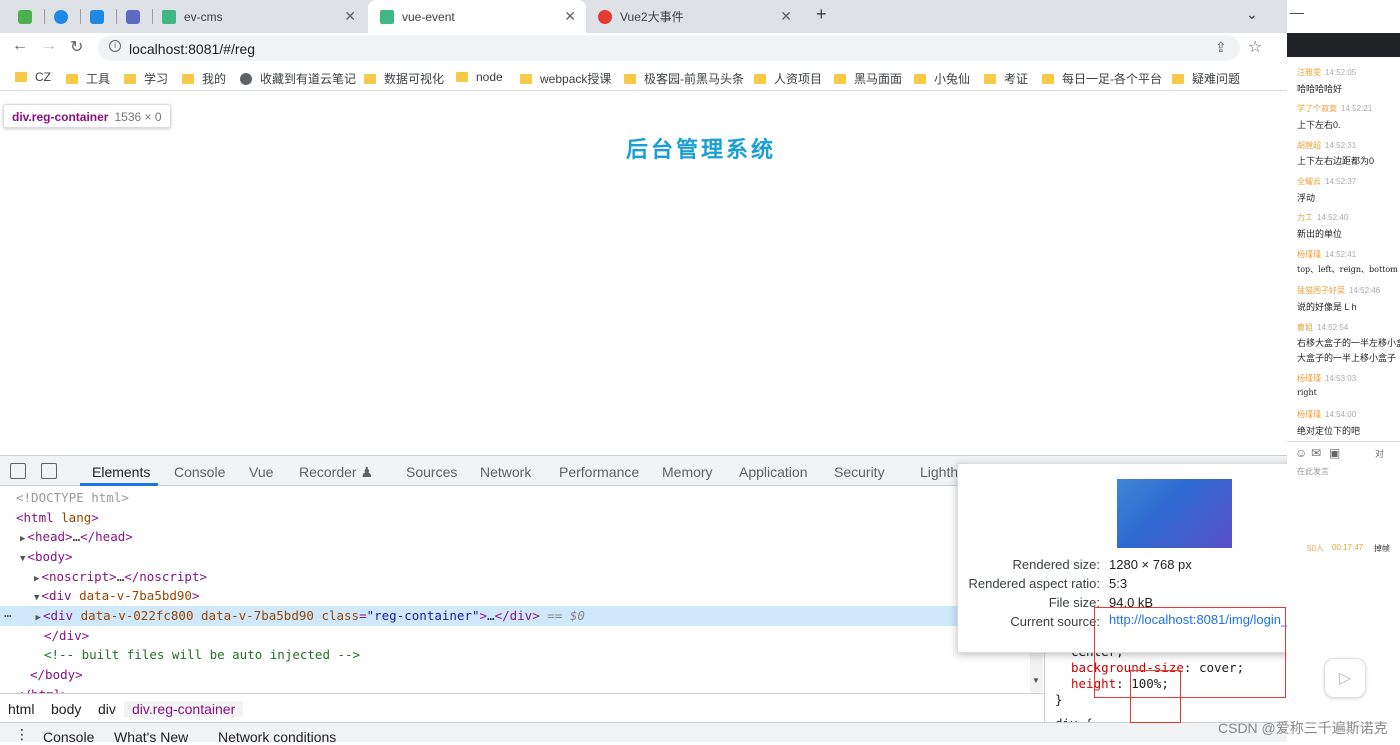  Describe the element at coordinates (184, 709) in the screenshot. I see `crumb-reg-container: div.reg-container` at that location.